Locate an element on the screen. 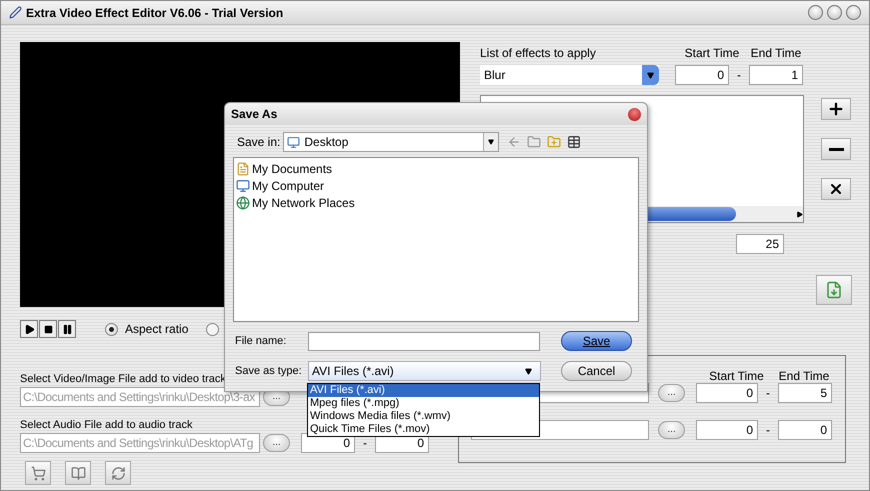  save-as-type-label: Save as type: is located at coordinates (269, 371).